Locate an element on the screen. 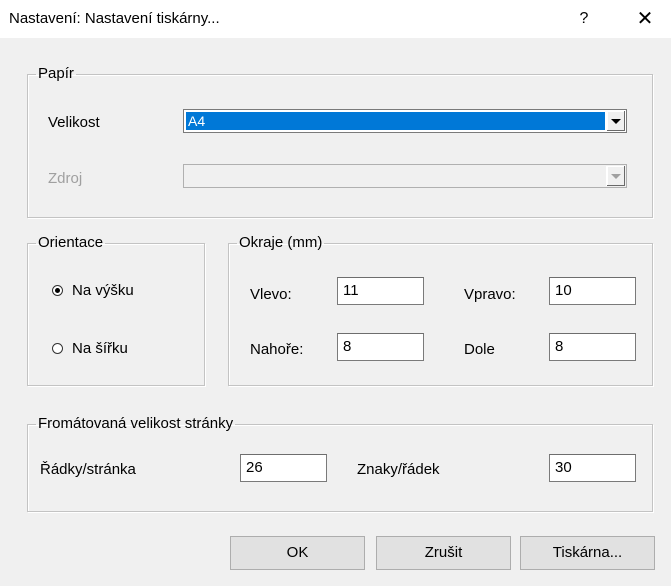 The height and width of the screenshot is (586, 671). title-bar: Nastavení: Nastavení tiskárny... ? ✕ is located at coordinates (335, 19).